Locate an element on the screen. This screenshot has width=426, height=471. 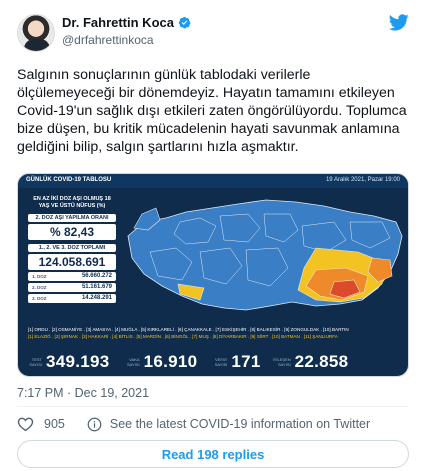
like-button: 905 is located at coordinates (41, 424).